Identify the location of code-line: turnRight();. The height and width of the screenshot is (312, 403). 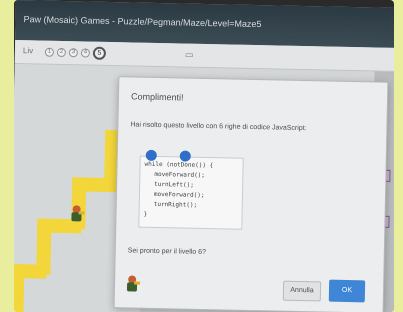
(175, 204).